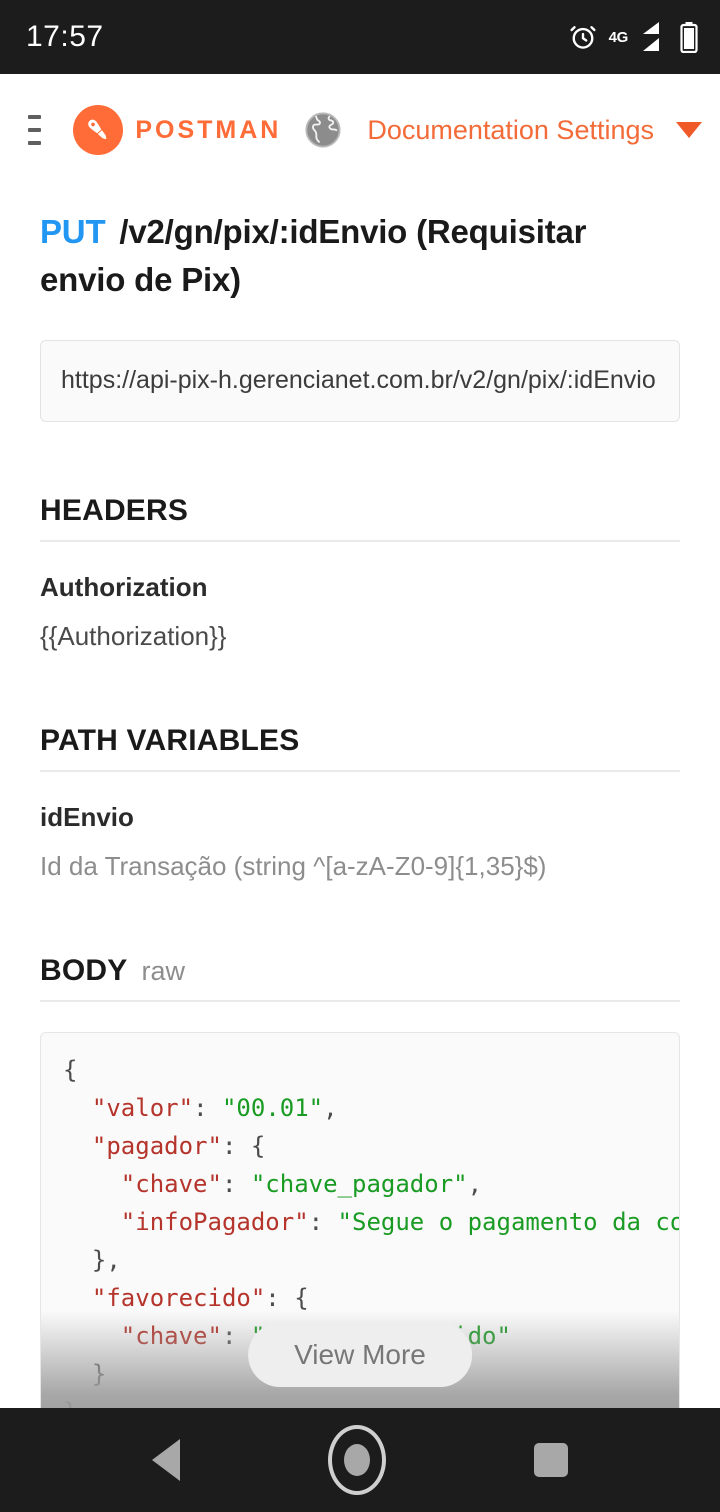  Describe the element at coordinates (34, 130) in the screenshot. I see `hamburger-icon` at that location.